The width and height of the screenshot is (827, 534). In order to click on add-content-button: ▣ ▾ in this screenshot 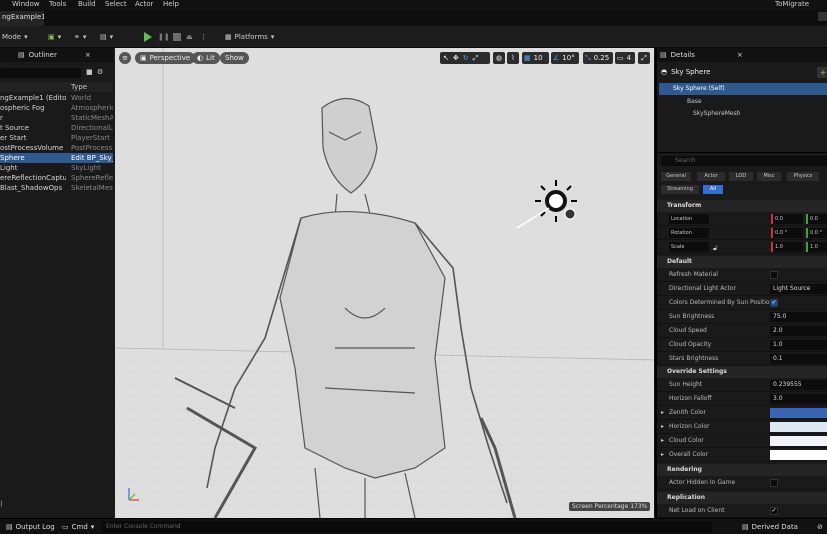, I will do `click(54, 37)`.